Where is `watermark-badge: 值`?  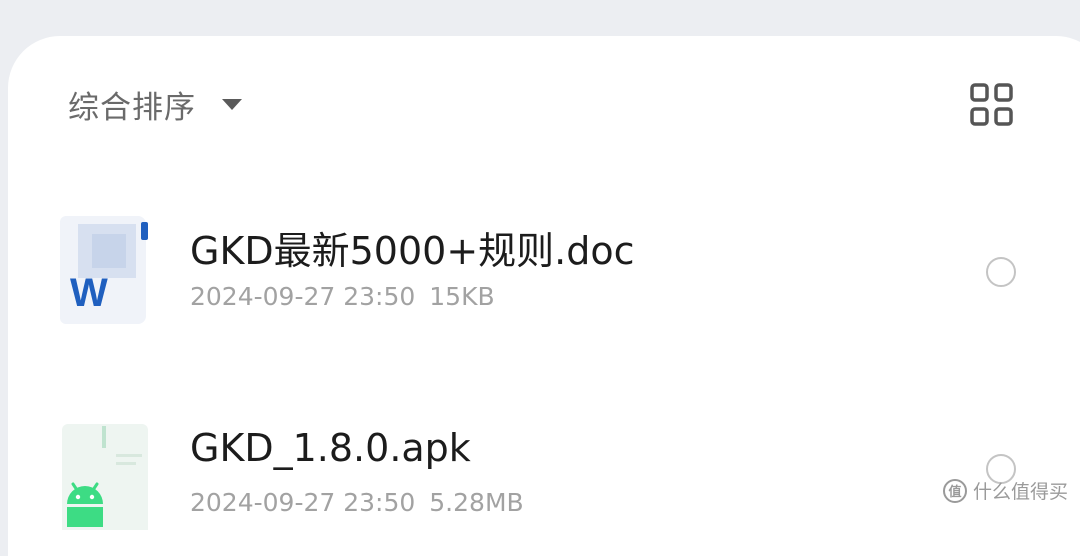 watermark-badge: 值 is located at coordinates (954, 490).